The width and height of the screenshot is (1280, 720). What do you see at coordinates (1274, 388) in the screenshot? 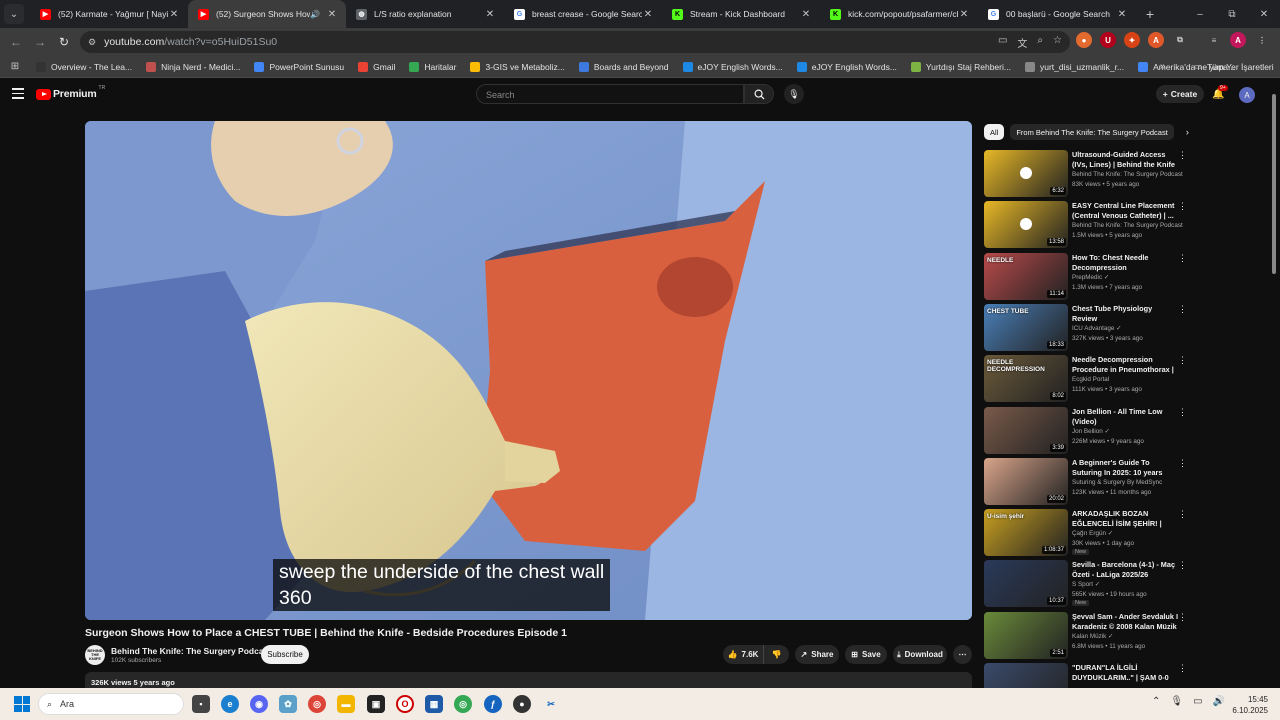
I see `page-scrollbar` at bounding box center [1274, 388].